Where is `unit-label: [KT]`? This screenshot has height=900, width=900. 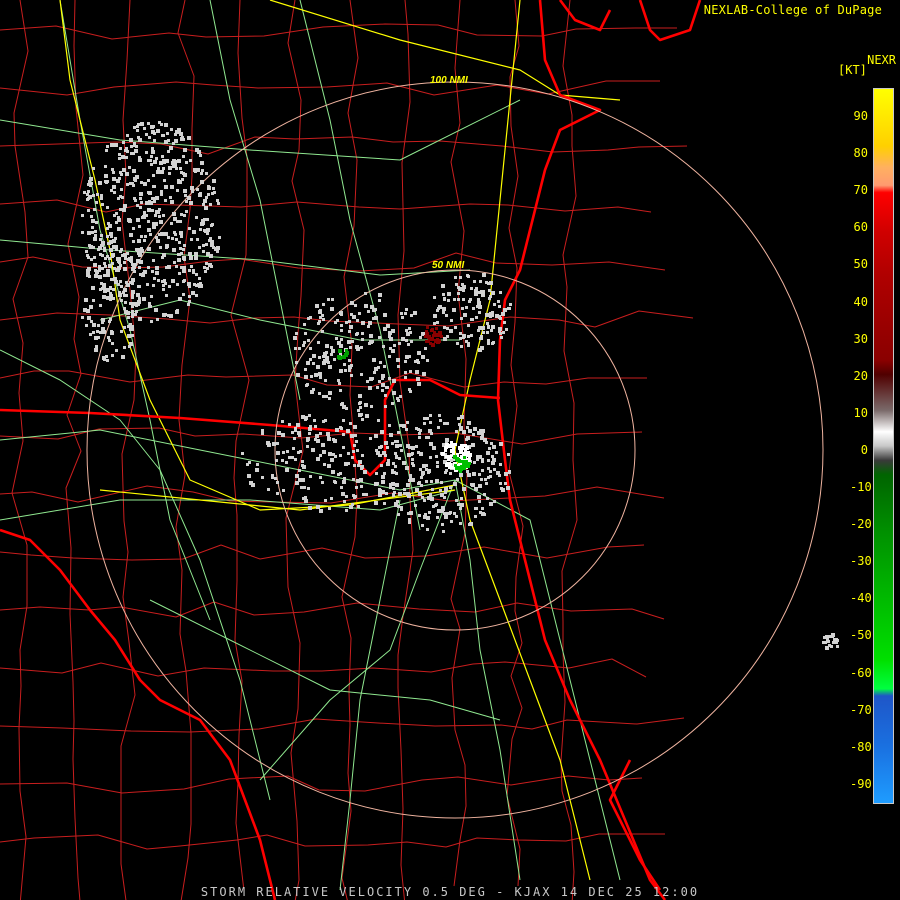
unit-label: [KT] is located at coordinates (852, 70).